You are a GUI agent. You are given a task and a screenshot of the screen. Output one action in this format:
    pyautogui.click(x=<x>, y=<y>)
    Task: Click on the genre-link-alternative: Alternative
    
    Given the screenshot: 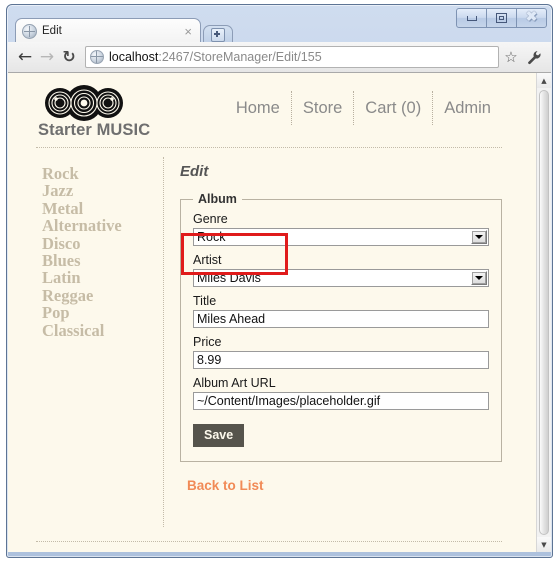 What is the action you would take?
    pyautogui.click(x=82, y=225)
    